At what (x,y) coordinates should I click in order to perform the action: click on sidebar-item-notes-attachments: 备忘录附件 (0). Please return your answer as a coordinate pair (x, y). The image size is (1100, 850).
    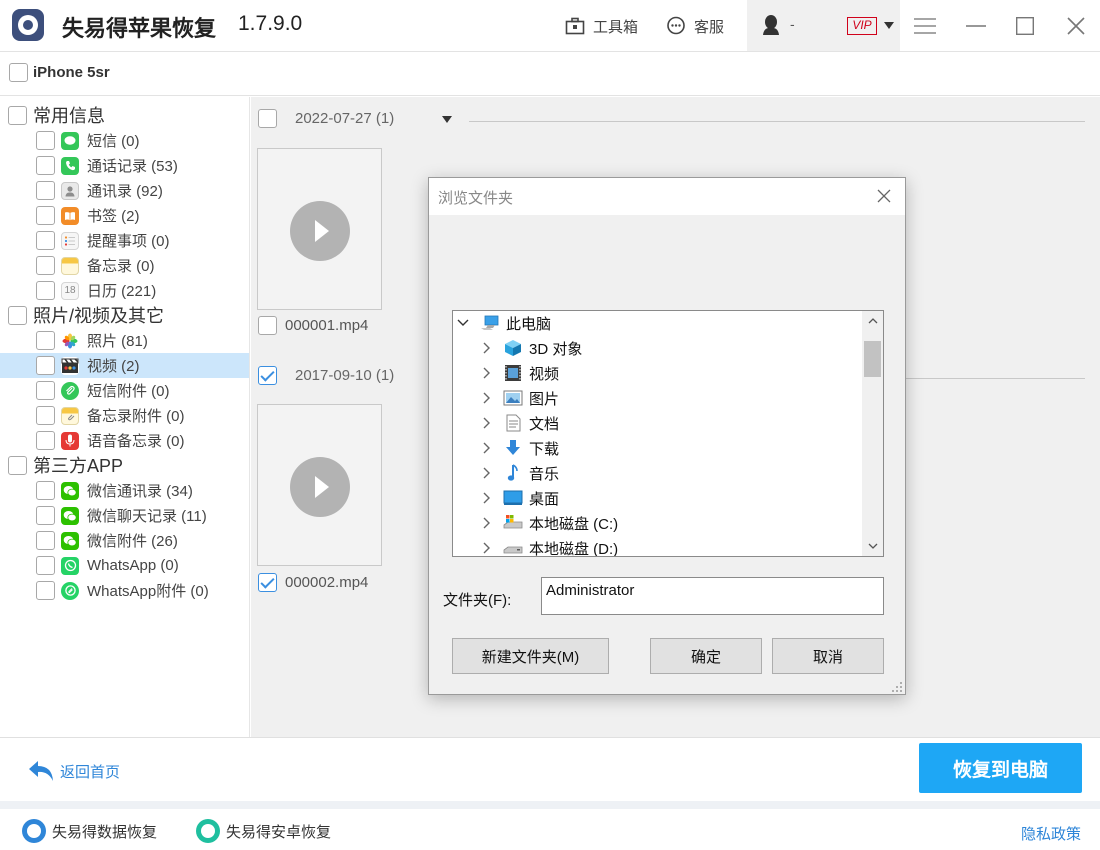
    Looking at the image, I should click on (124, 415).